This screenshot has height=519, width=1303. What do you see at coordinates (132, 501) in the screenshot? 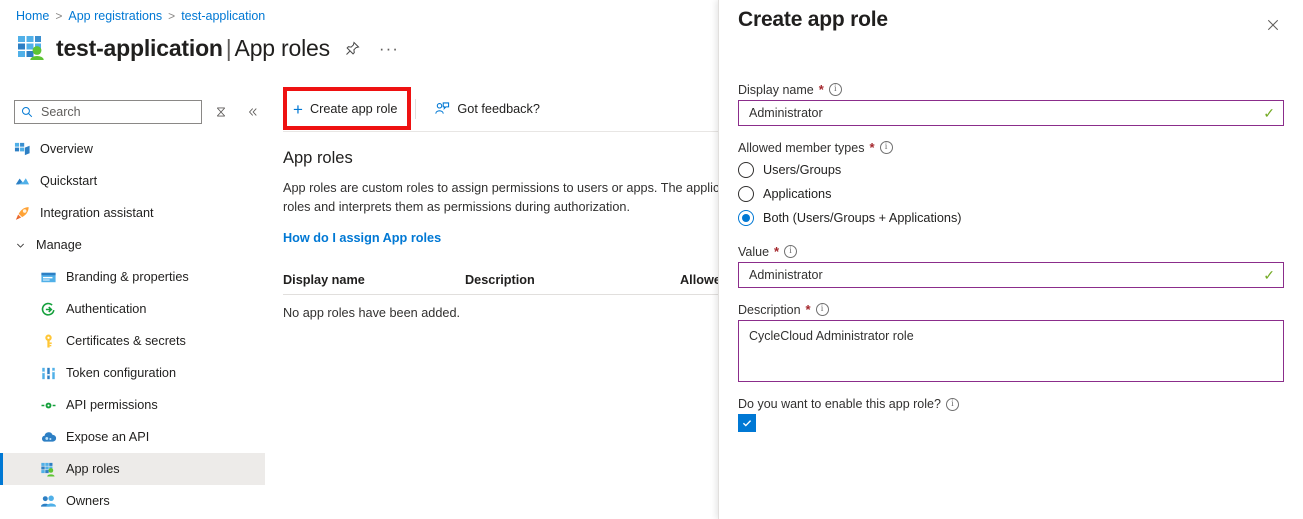
I see `sidebar-item-owners: Owners` at bounding box center [132, 501].